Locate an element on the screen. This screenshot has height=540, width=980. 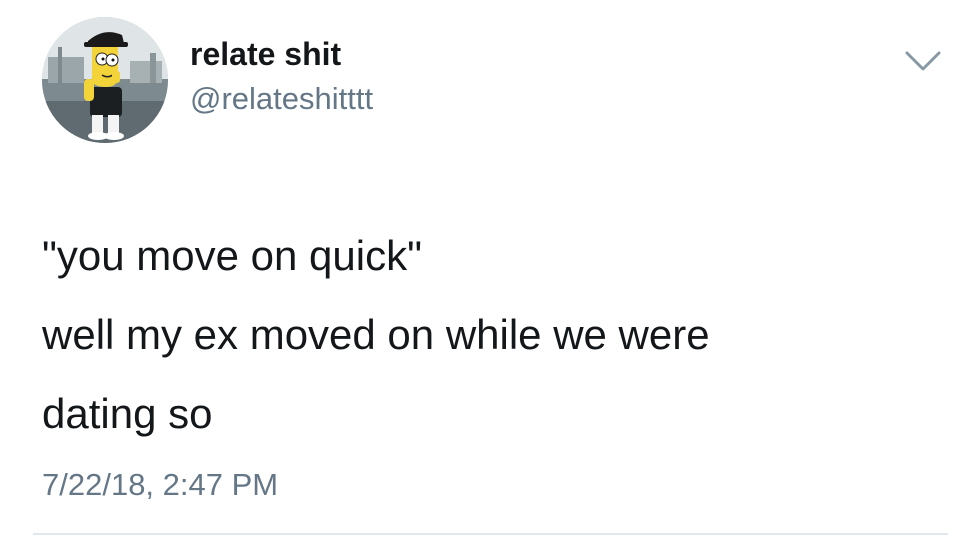
tweet-text-line: "you move on quick" is located at coordinates (232, 255).